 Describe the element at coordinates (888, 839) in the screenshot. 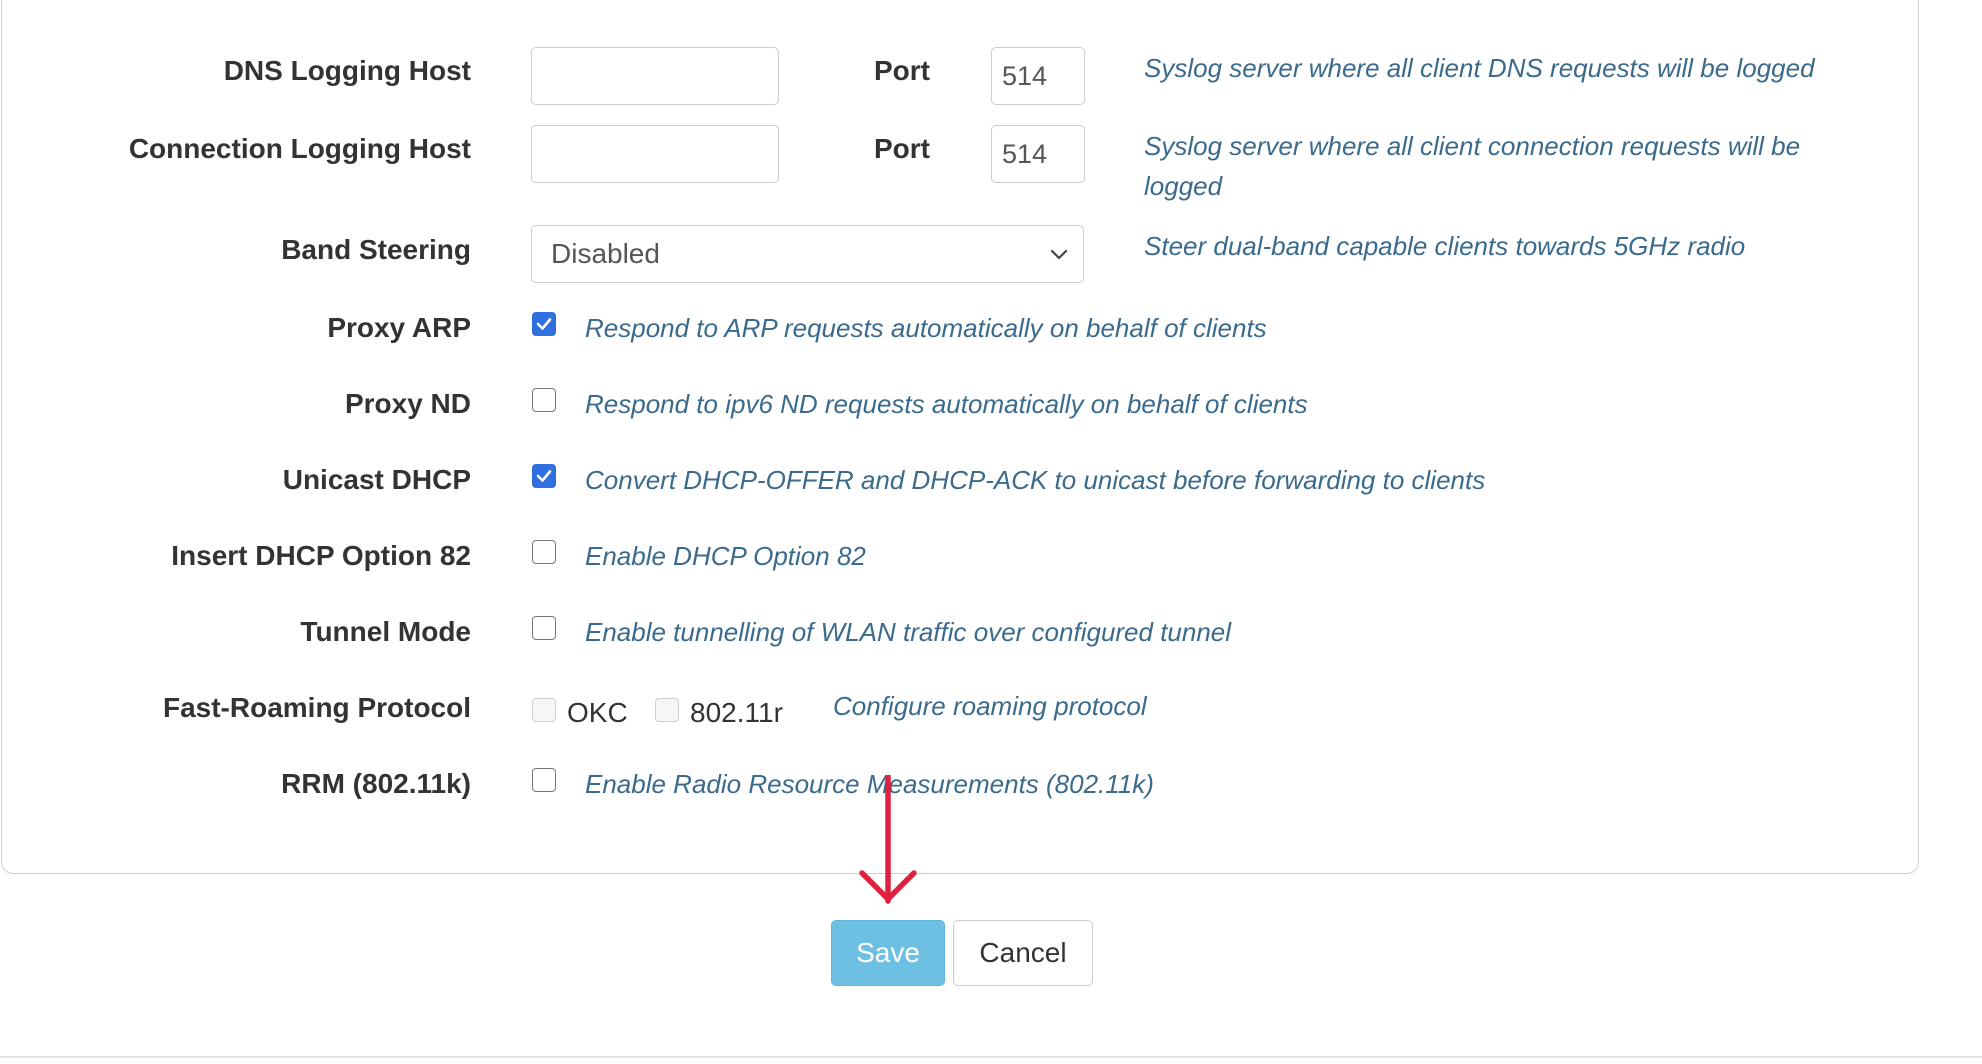

I see `arrow-down-icon` at that location.